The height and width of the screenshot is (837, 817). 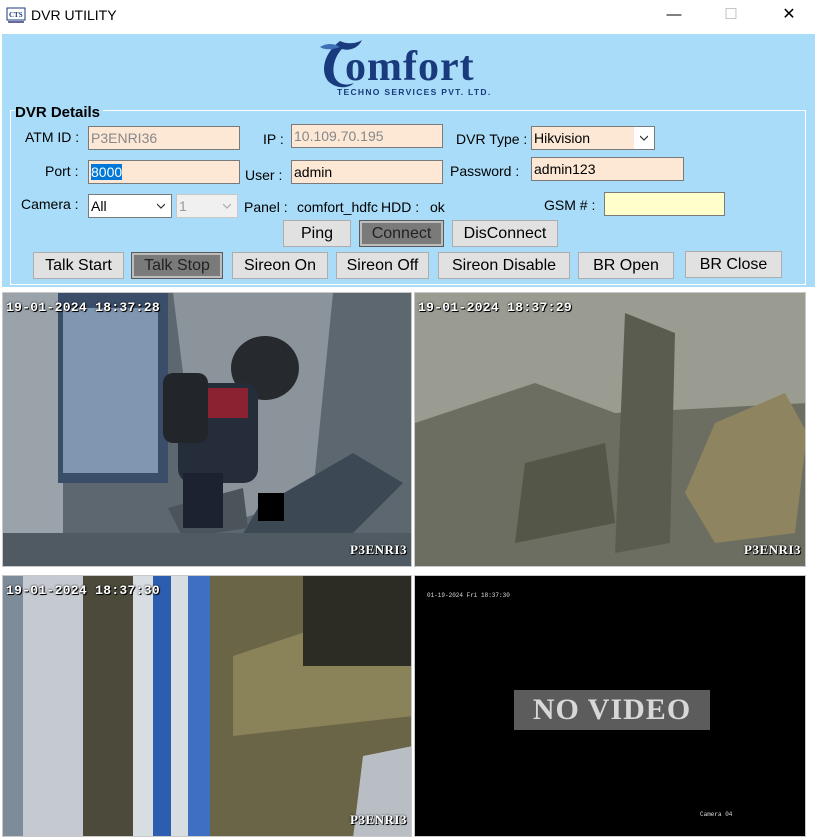 What do you see at coordinates (400, 207) in the screenshot?
I see `hdd-label: HDD :` at bounding box center [400, 207].